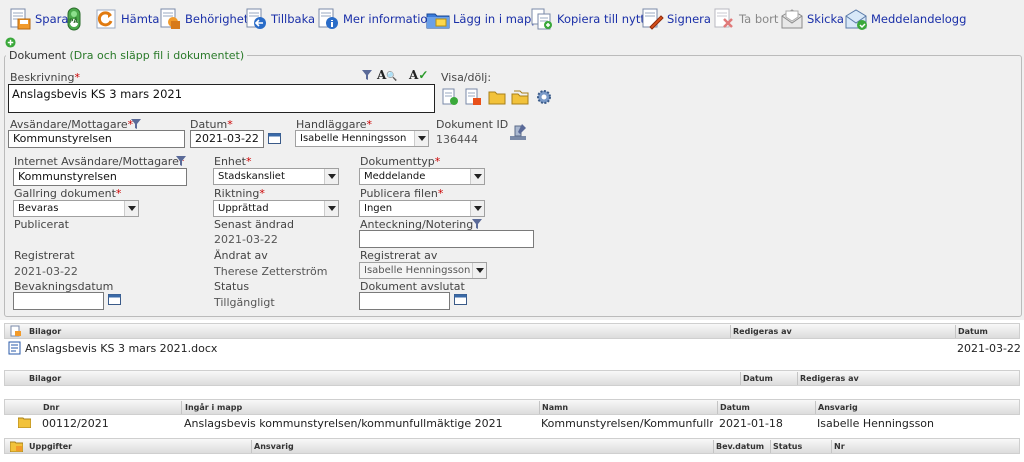 This screenshot has width=1024, height=462. What do you see at coordinates (512, 446) in the screenshot?
I see `tasks-header: Uppgifter Ansvarig Bev.datum Status Nr` at bounding box center [512, 446].